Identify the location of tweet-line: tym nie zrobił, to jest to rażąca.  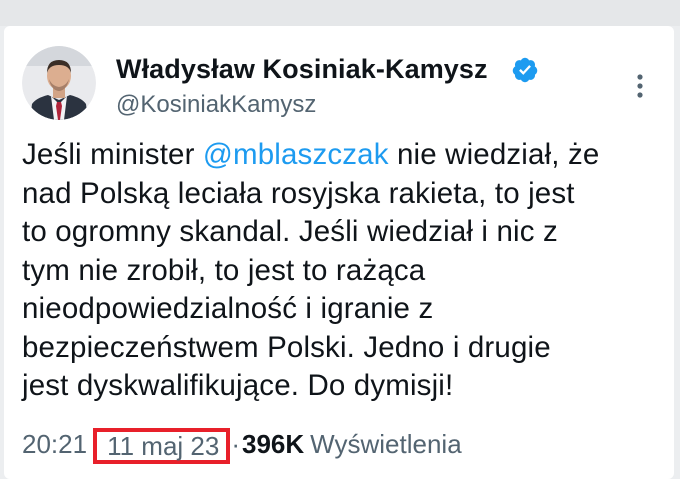
(224, 270).